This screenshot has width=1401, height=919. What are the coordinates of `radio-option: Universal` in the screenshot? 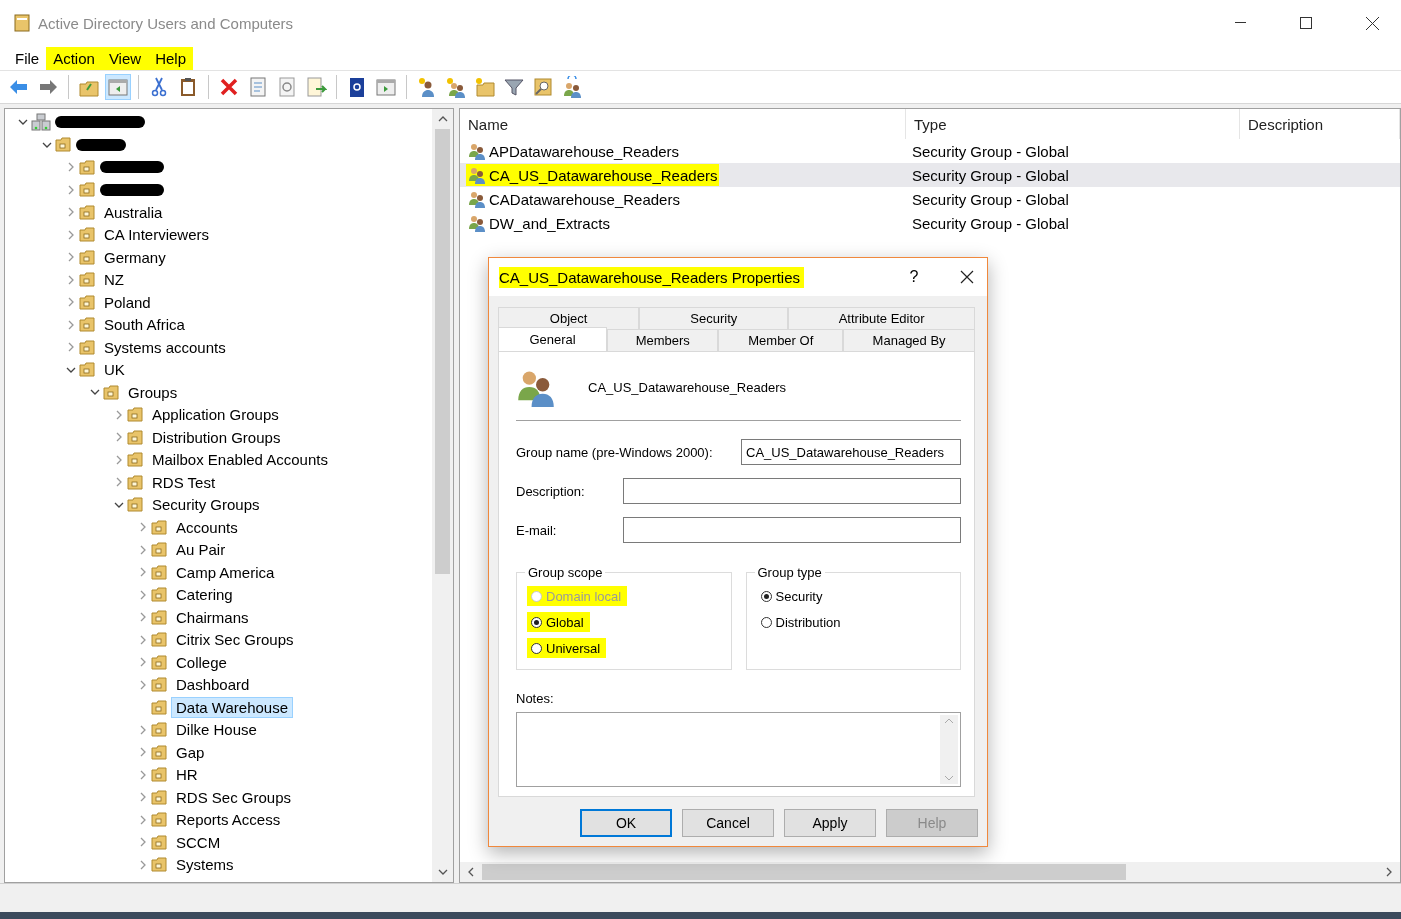 It's located at (567, 648).